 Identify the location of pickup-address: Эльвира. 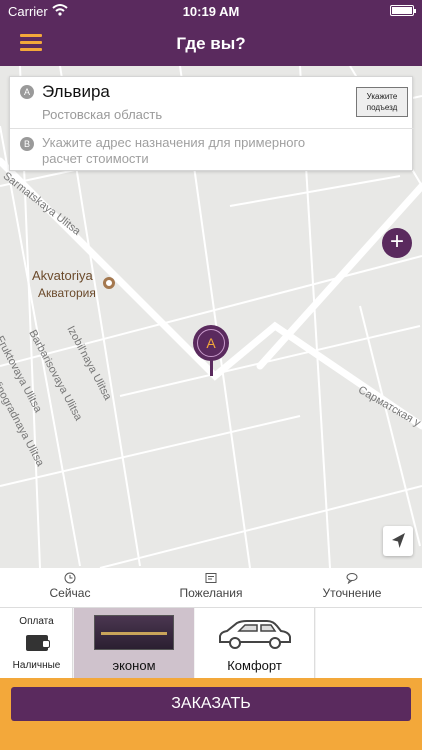
(76, 91).